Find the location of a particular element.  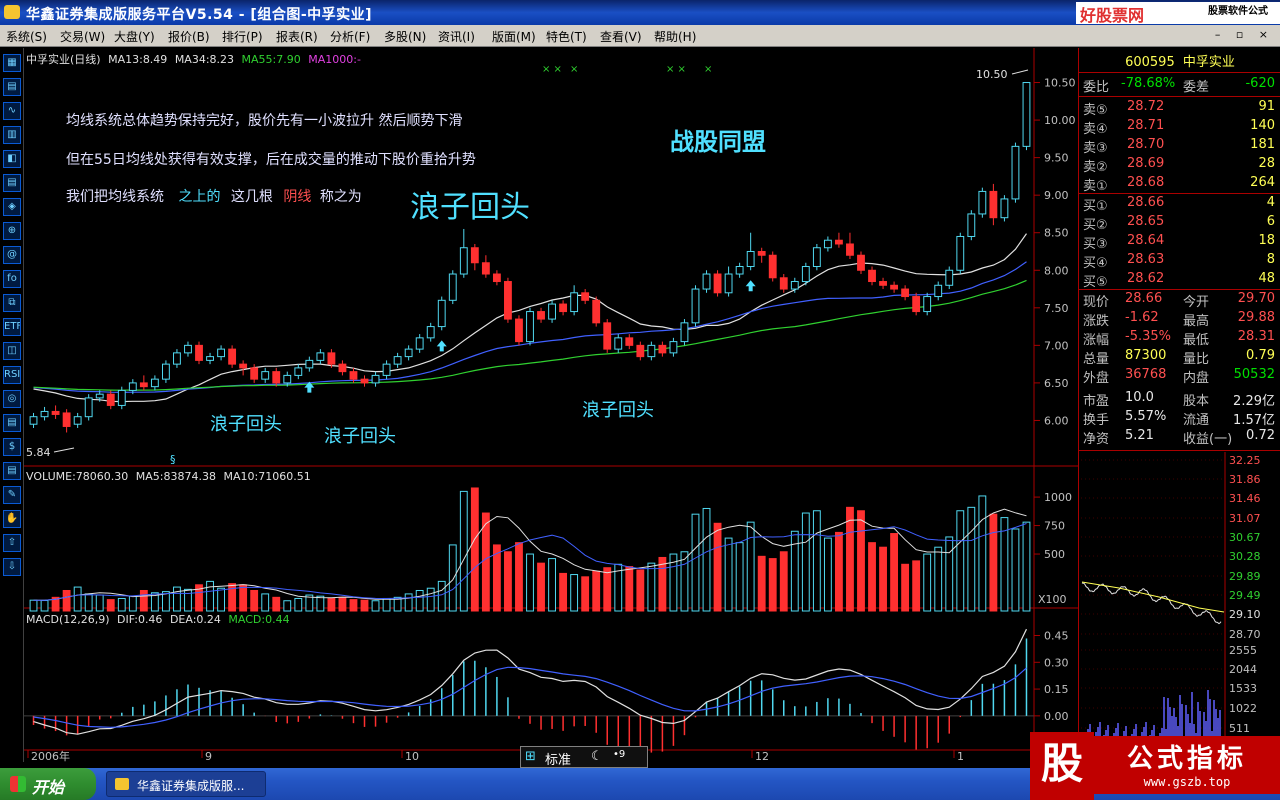

toolbar-button-21: ⇩ is located at coordinates (12, 567).